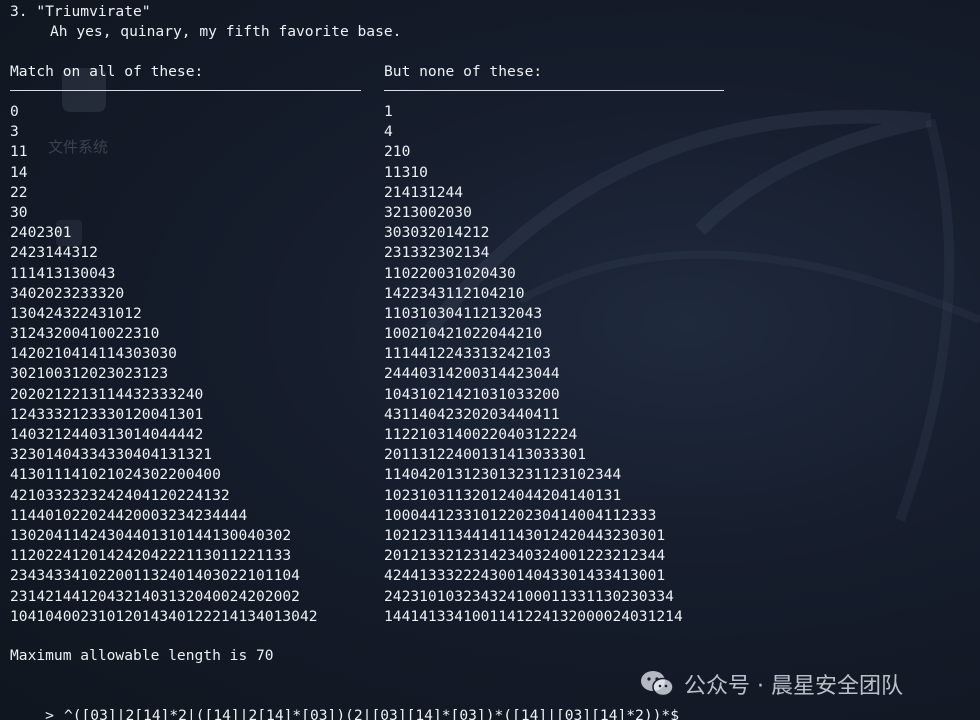 This screenshot has width=980, height=720. What do you see at coordinates (525, 576) in the screenshot?
I see `nomatch-list-item: 42441333222430014043301433413001` at bounding box center [525, 576].